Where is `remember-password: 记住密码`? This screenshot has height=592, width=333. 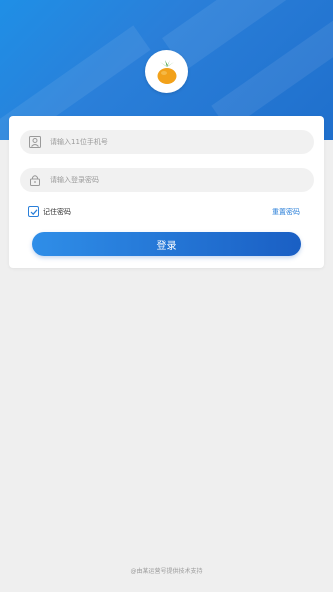
remember-password: 记住密码 is located at coordinates (49, 211).